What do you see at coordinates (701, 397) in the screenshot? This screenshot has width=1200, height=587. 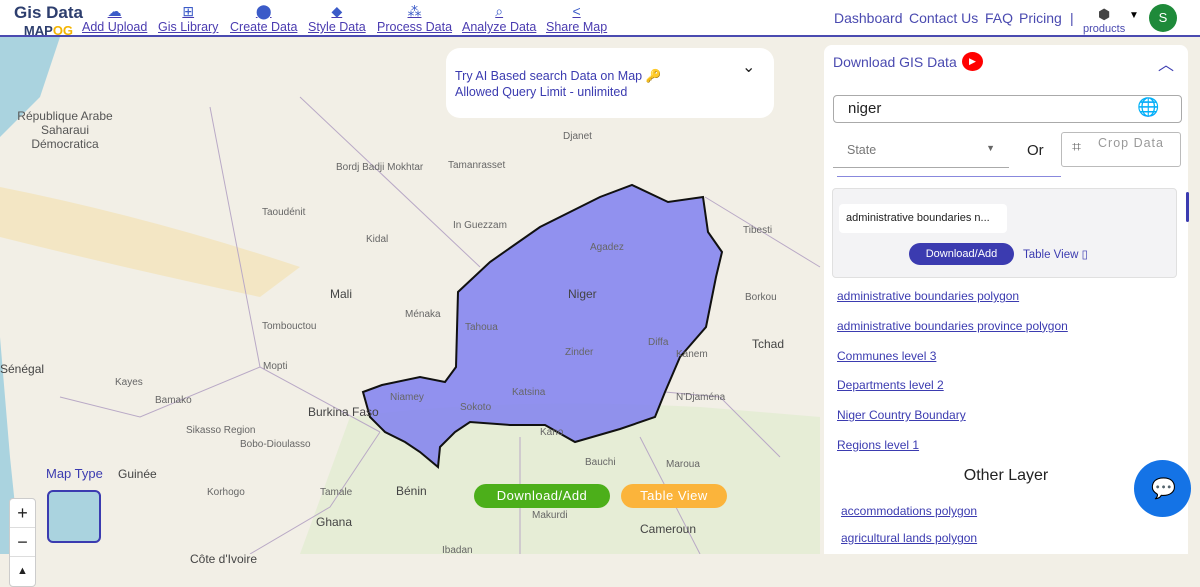 I see `map-label: N'Djaména` at bounding box center [701, 397].